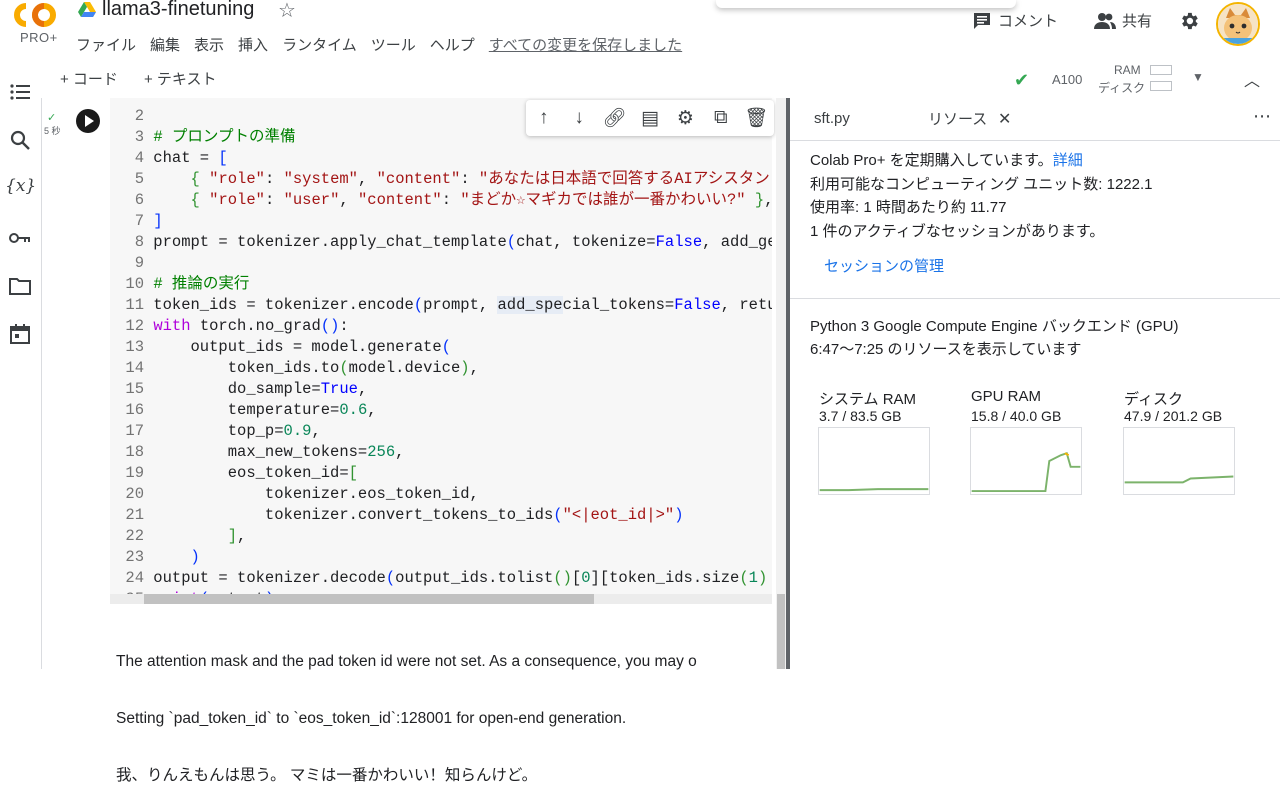 The image size is (1280, 804). Describe the element at coordinates (579, 118) in the screenshot. I see `move-down-icon: ↓` at that location.